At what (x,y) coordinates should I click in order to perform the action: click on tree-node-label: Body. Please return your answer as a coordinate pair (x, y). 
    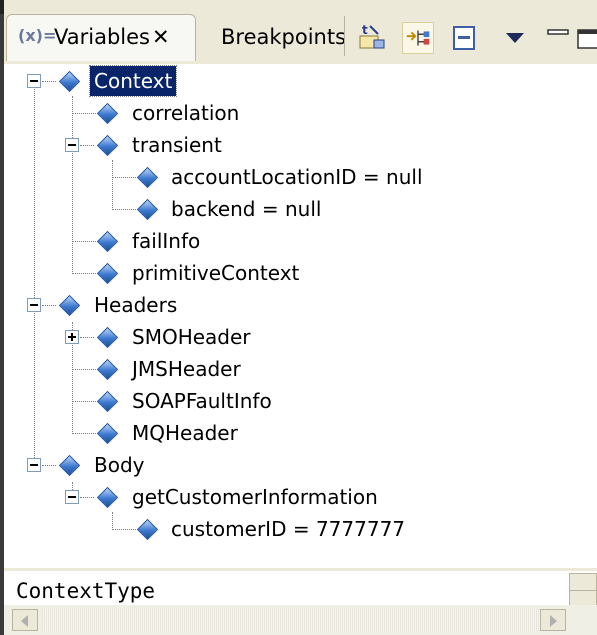
    Looking at the image, I should click on (119, 465).